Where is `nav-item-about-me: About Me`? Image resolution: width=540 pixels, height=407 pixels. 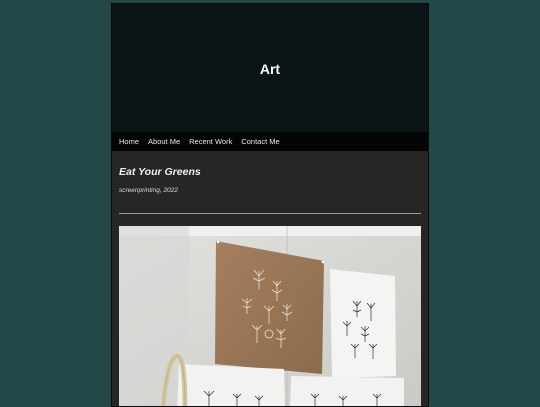
nav-item-about-me: About Me is located at coordinates (164, 141).